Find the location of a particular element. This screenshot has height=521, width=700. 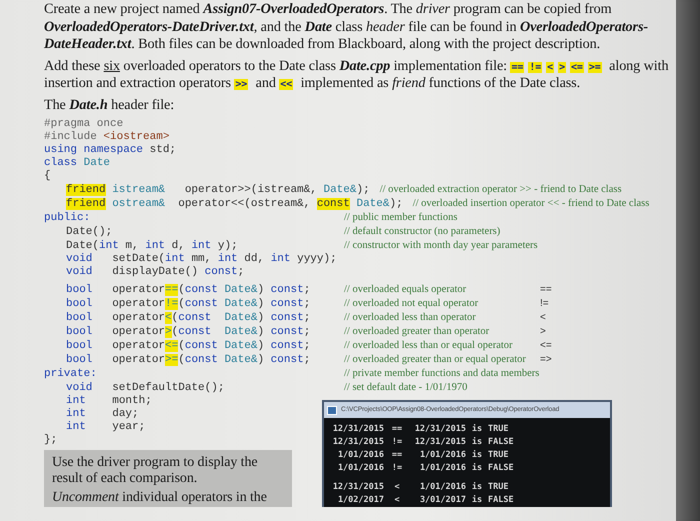

code-line: int day; is located at coordinates (102, 414).